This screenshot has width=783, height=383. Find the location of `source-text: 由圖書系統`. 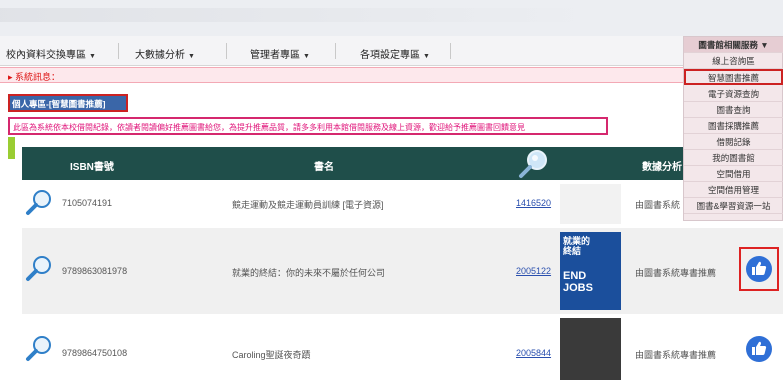

source-text: 由圖書系統 is located at coordinates (658, 205).